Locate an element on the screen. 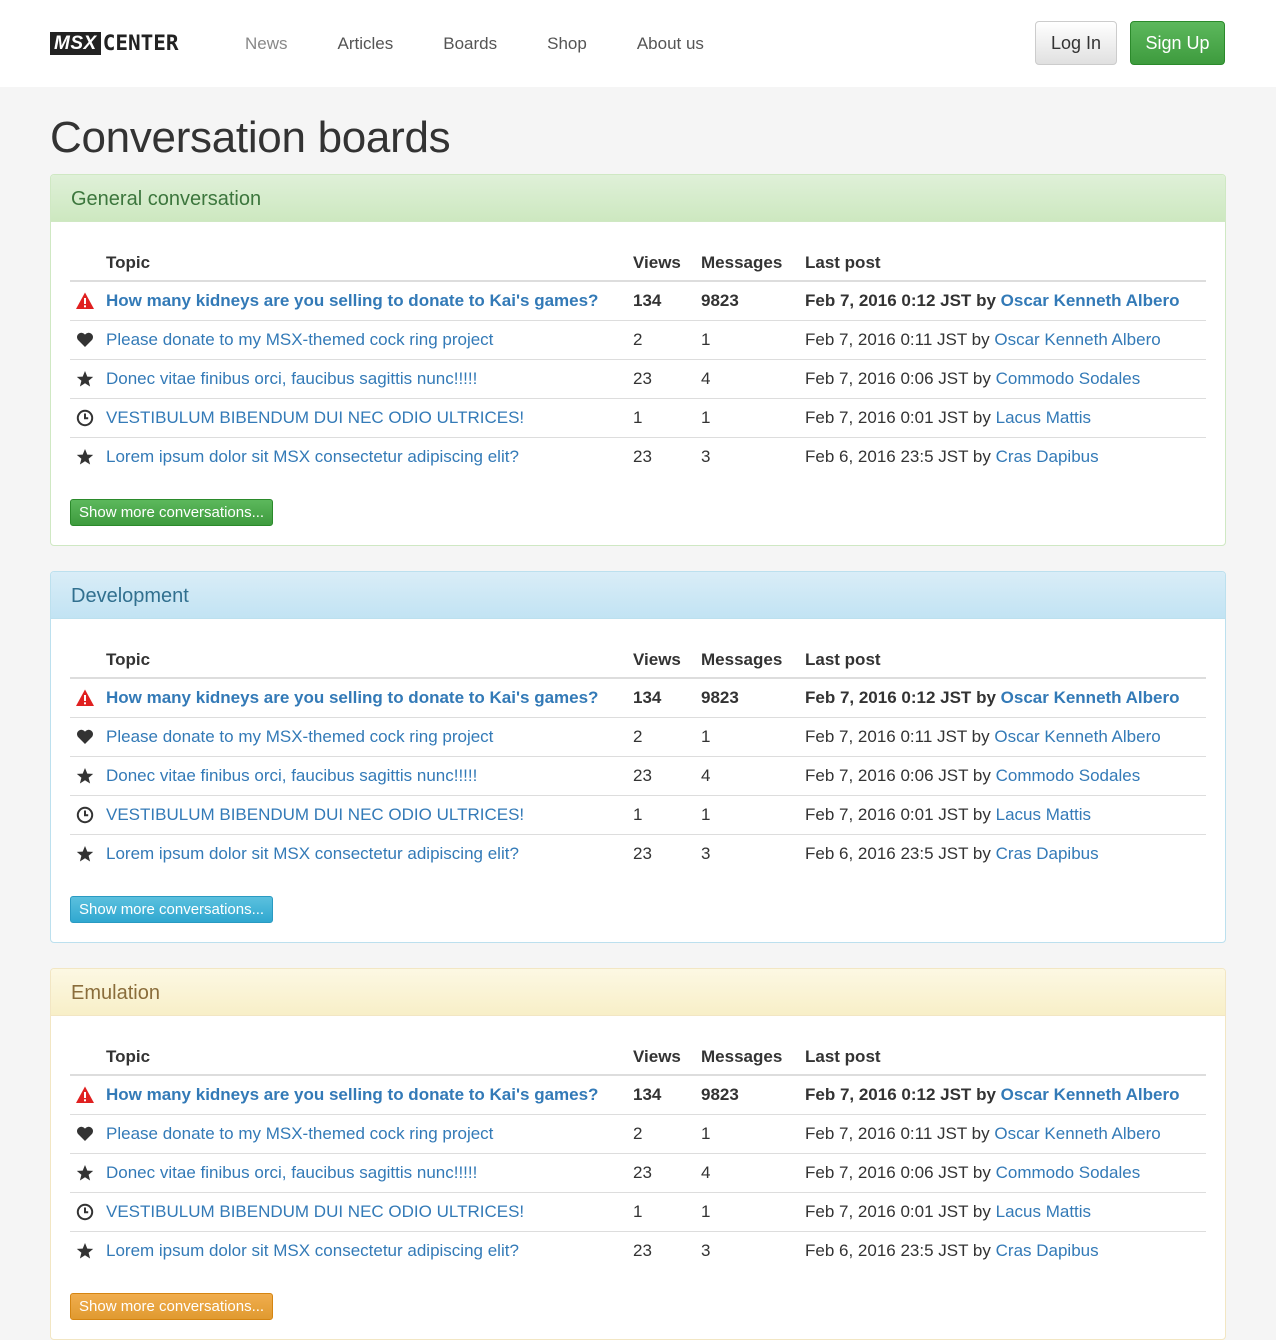 This screenshot has width=1276, height=1340. last-post-date: Feb 6, 2016 23:5 JST is located at coordinates (887, 853).